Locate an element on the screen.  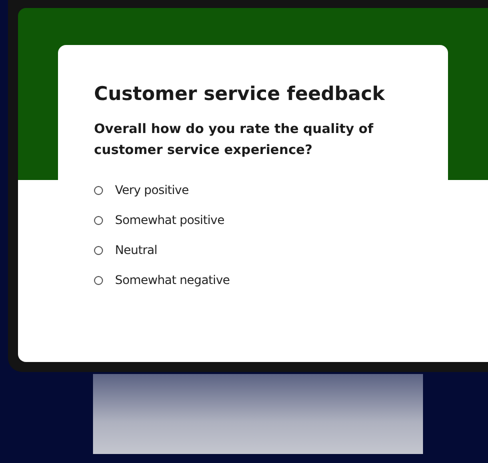
survey-title: Customer service feedback is located at coordinates (240, 94).